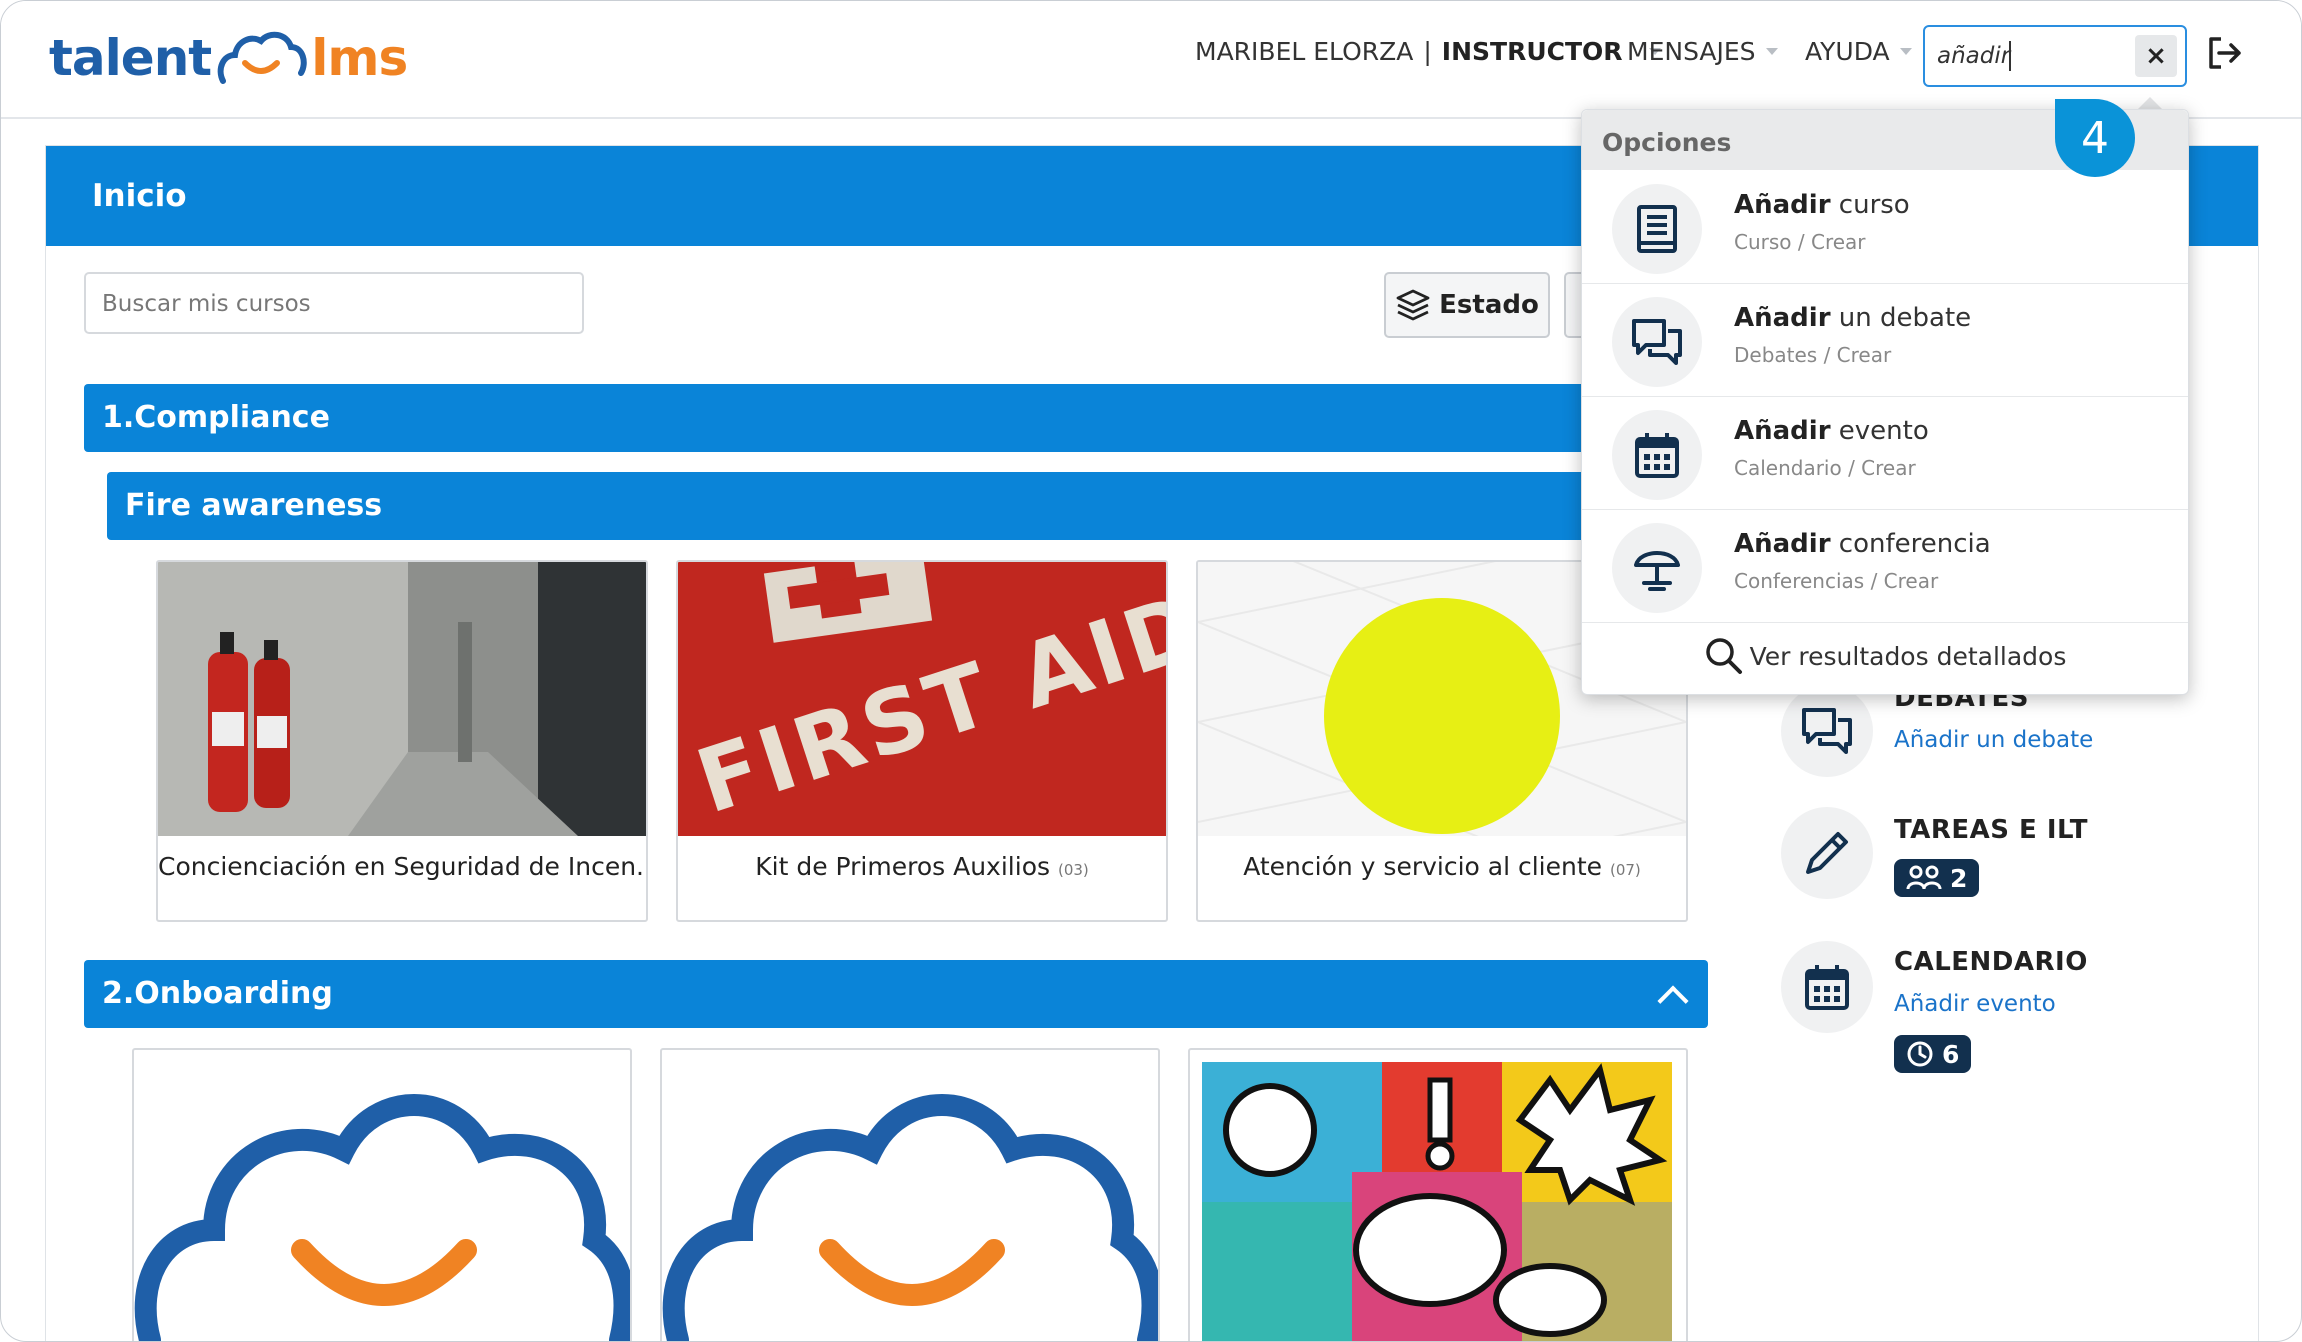 This screenshot has width=2302, height=1342. What do you see at coordinates (1975, 1004) in the screenshot?
I see `add-event-link: Añadir evento` at bounding box center [1975, 1004].